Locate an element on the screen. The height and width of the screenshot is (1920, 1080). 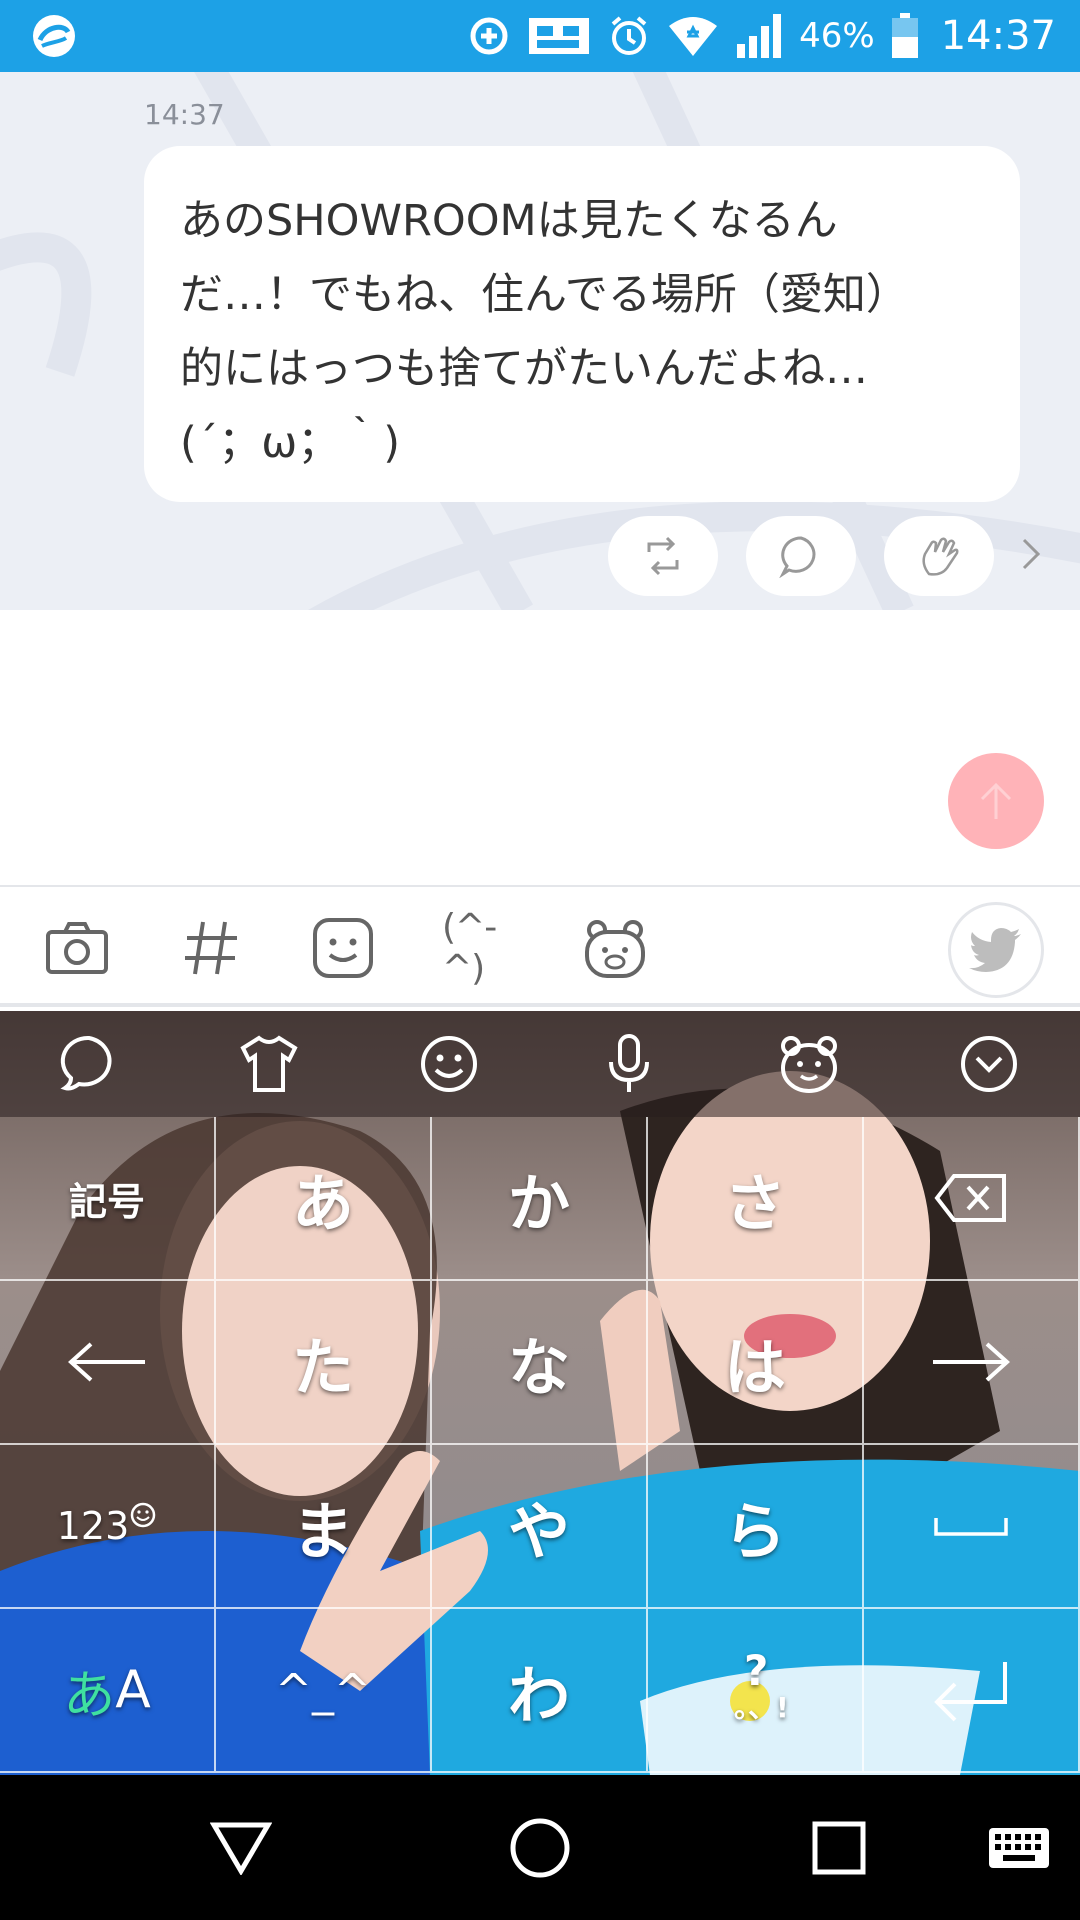
signal-icon is located at coordinates (759, 36).